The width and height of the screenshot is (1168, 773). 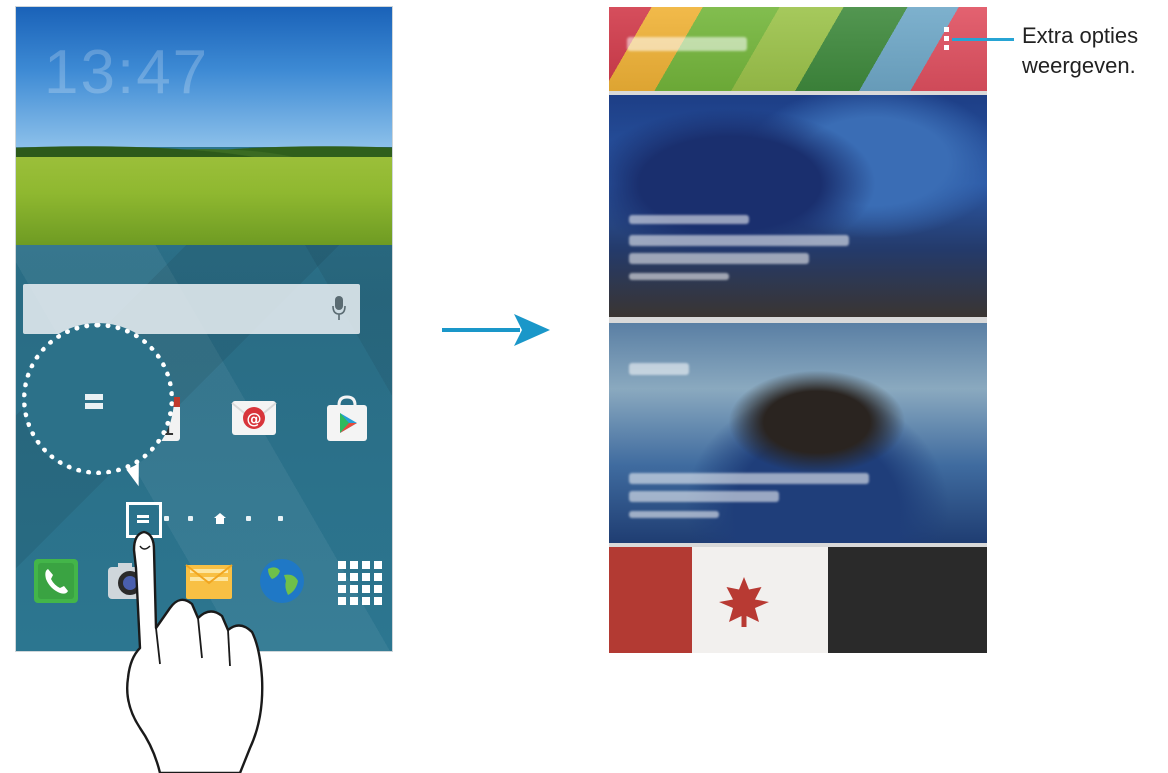 I want to click on transition-arrow-icon, so click(x=496, y=330).